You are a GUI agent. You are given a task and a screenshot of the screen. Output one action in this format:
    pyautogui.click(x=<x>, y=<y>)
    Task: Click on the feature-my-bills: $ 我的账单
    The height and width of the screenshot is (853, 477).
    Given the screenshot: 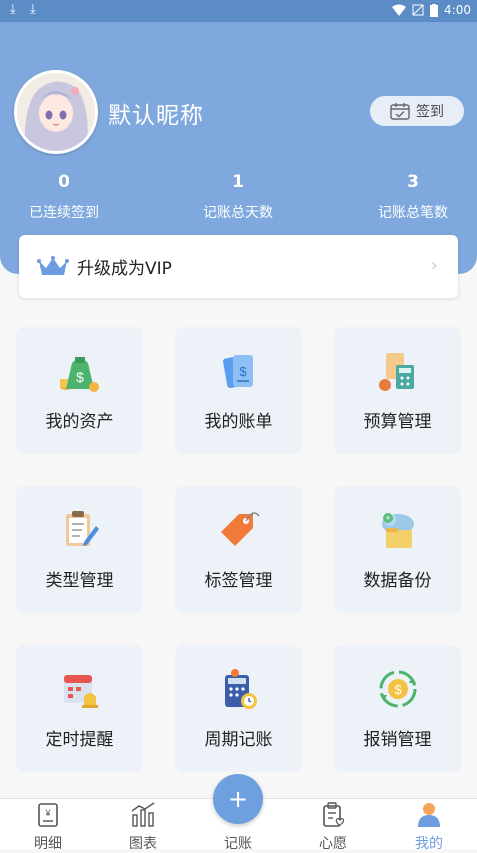 What is the action you would take?
    pyautogui.click(x=238, y=390)
    